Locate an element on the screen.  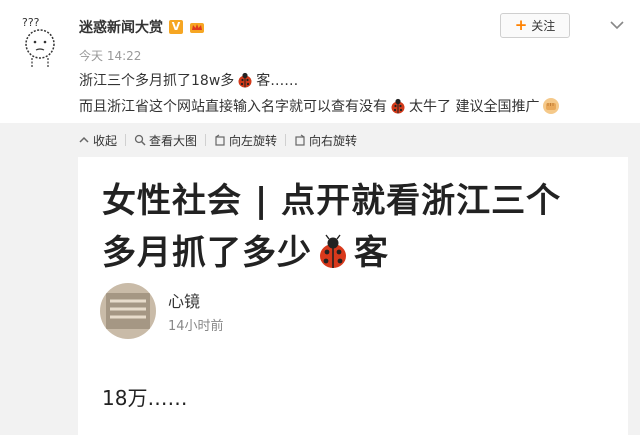
rotate-left-button: 向左旋转 is located at coordinates (245, 140).